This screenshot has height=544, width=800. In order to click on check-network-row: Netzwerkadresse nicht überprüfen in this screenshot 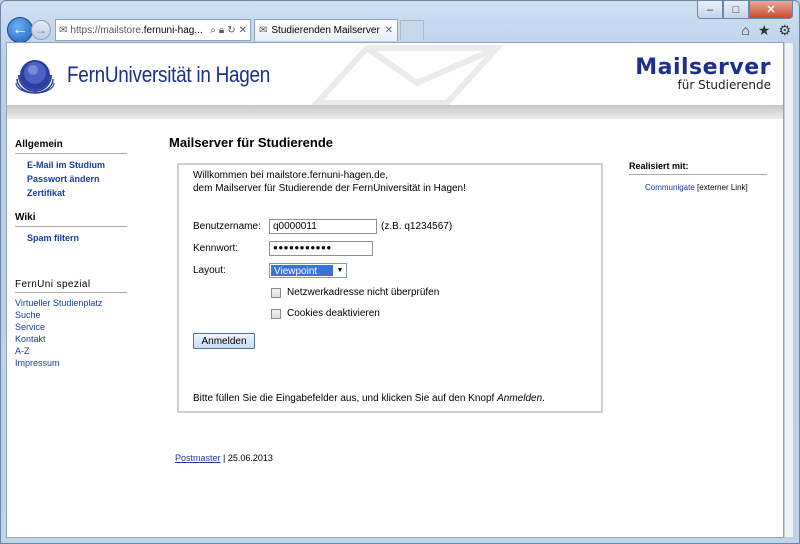, I will do `click(355, 292)`.